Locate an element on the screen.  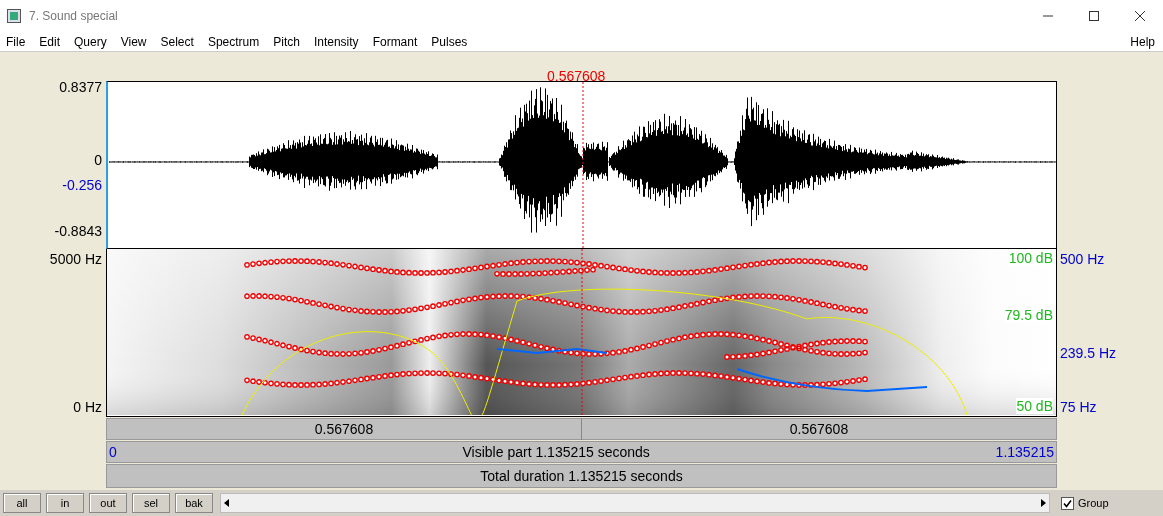
intensity-label: 100 dB is located at coordinates (1030, 258).